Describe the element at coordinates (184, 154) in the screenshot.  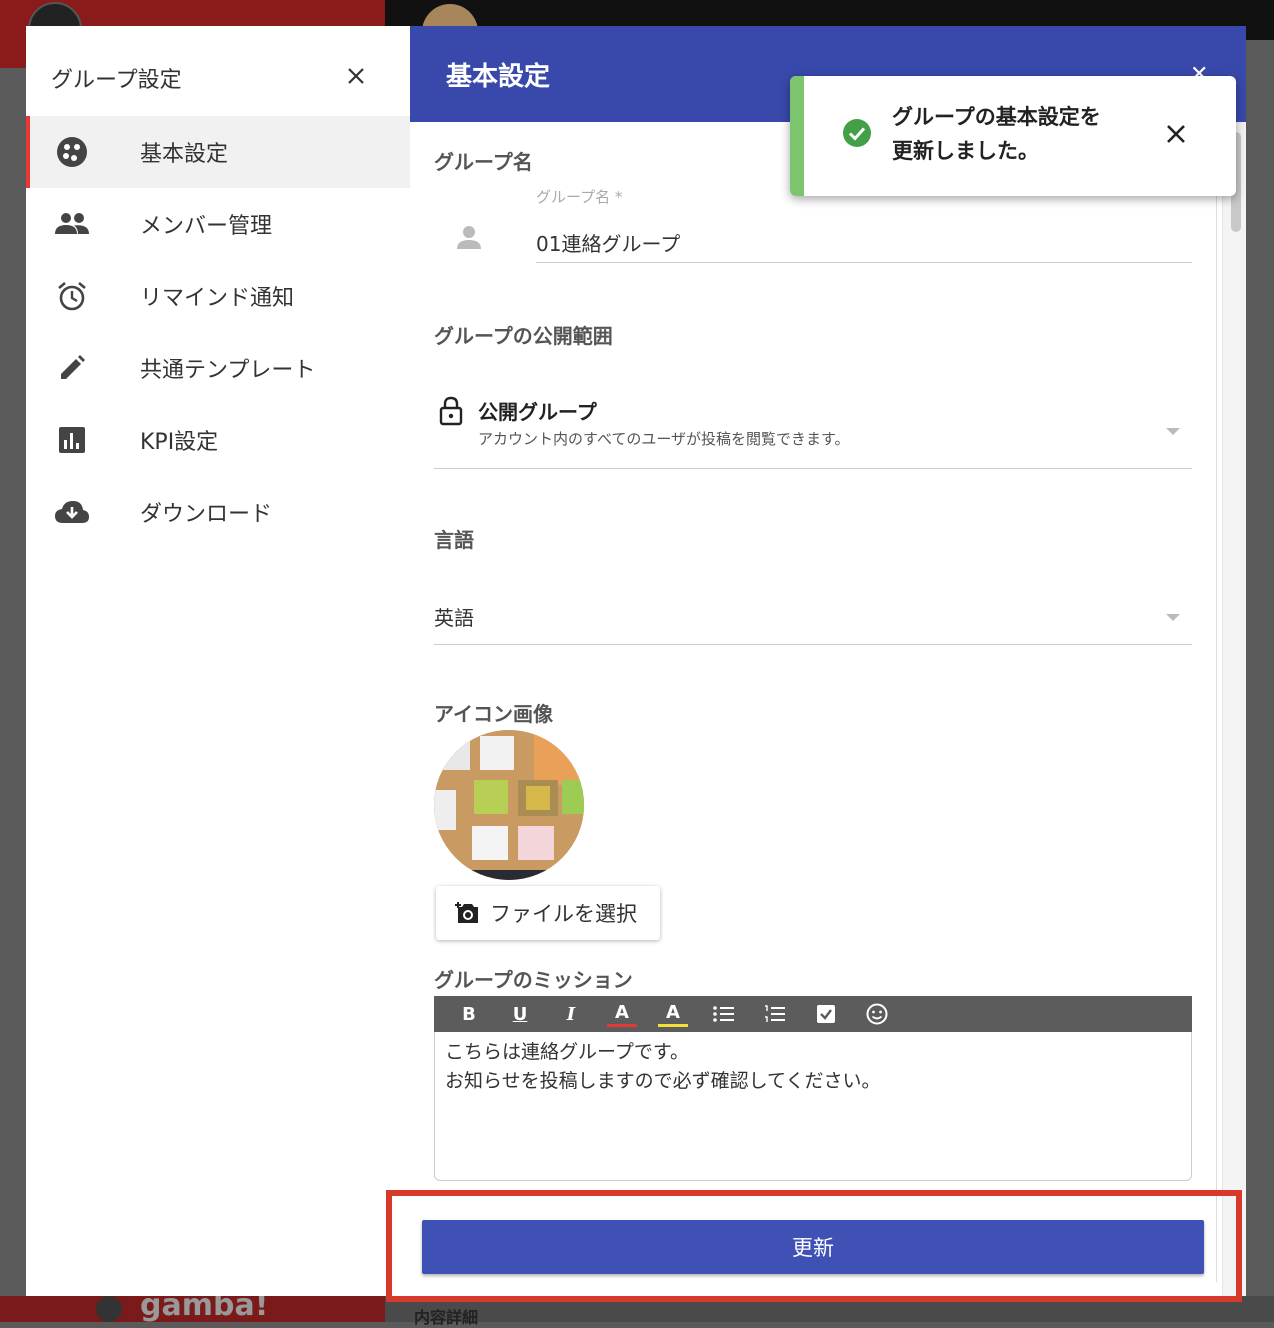
I see `sidebar-item-label: 基本設定` at that location.